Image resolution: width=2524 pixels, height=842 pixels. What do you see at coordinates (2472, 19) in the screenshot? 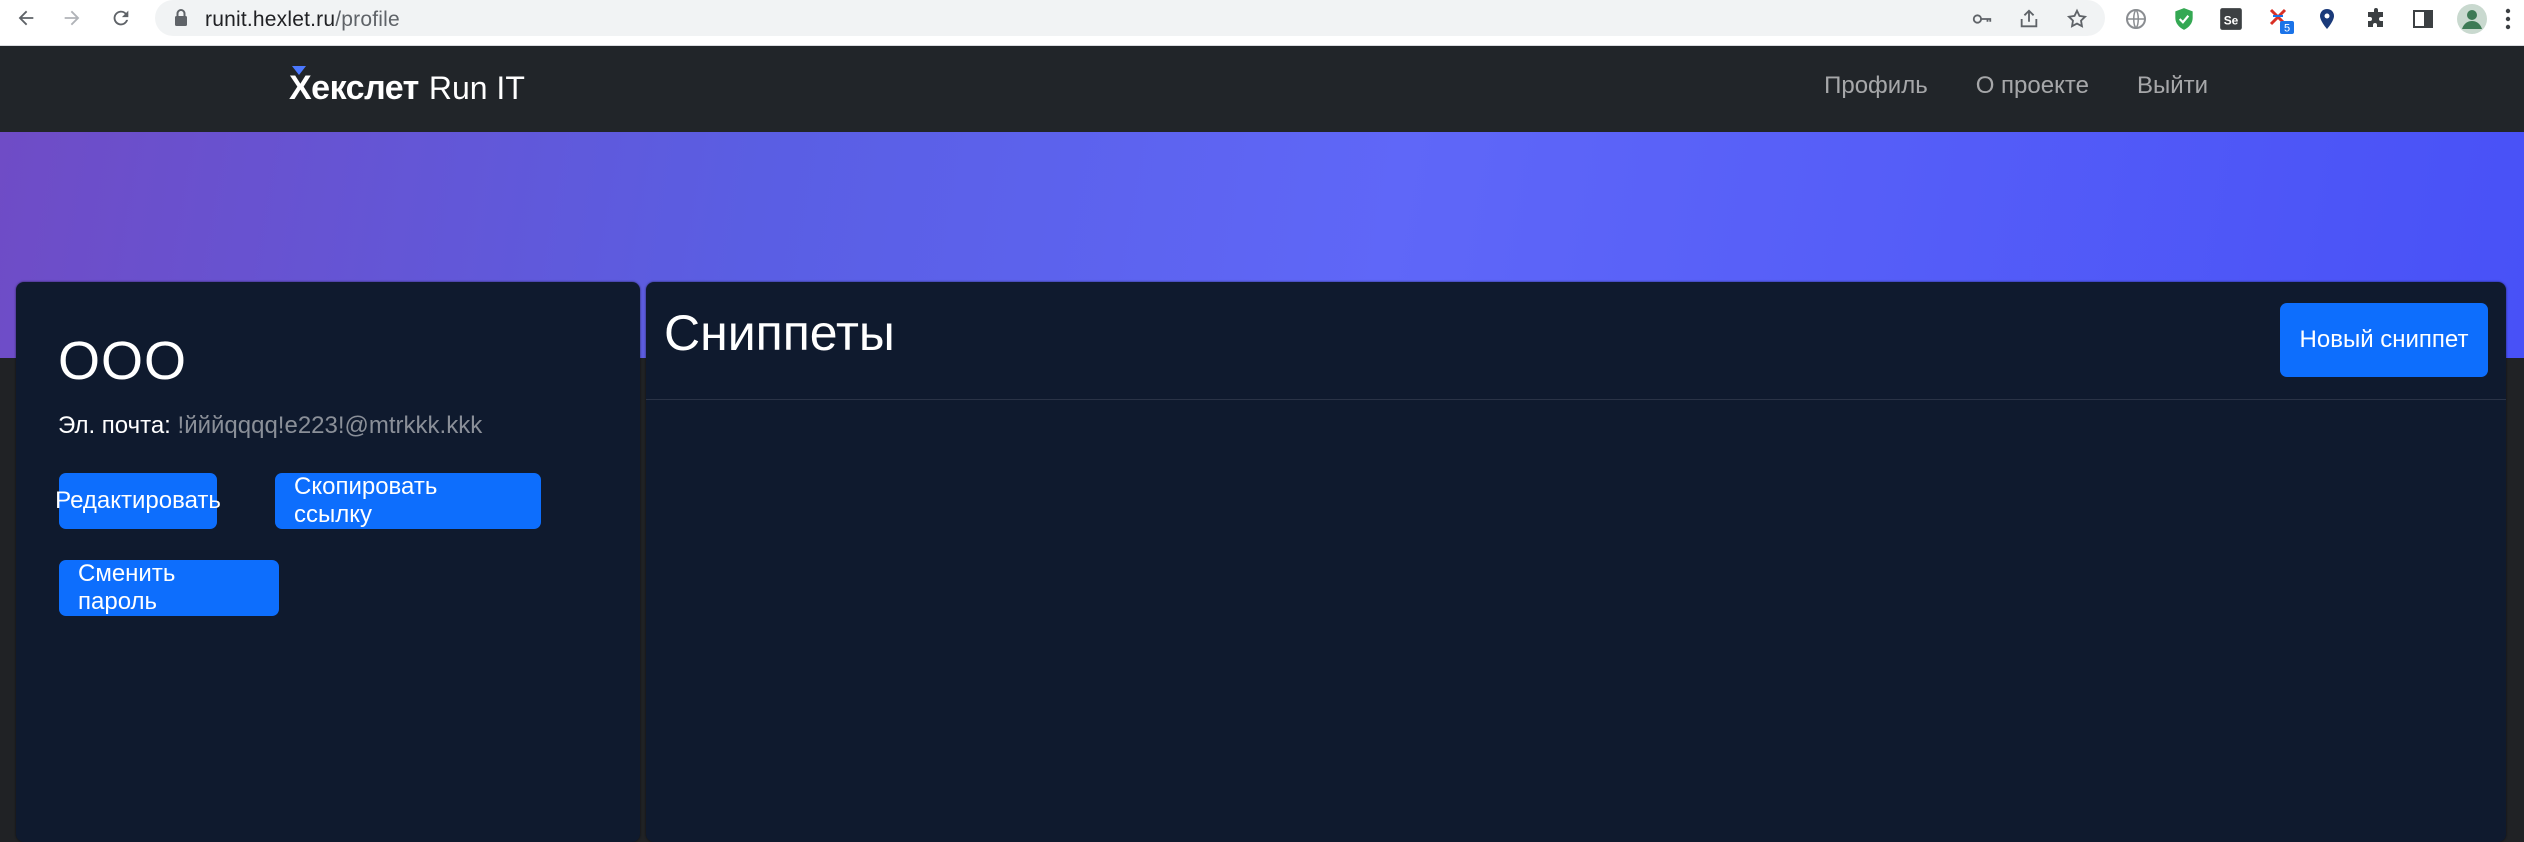
I see `avatar-icon` at bounding box center [2472, 19].